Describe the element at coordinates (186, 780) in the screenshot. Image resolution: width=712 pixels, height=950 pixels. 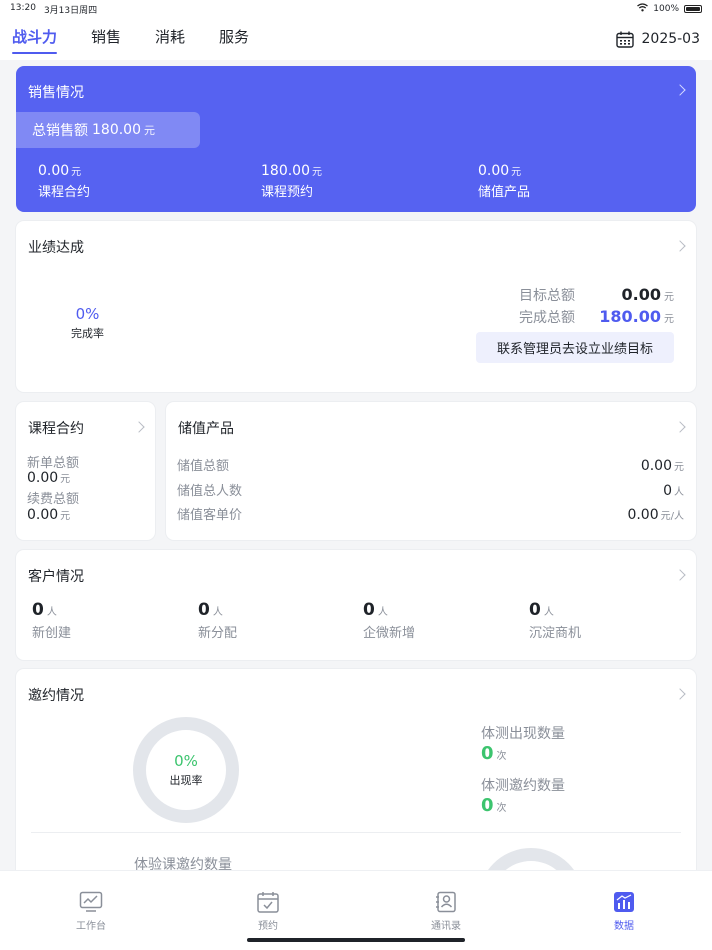
I see `appearance-rate-label: 出现率` at that location.